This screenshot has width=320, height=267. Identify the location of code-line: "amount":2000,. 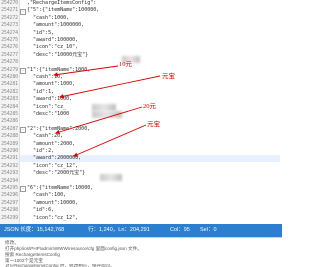
(51, 144).